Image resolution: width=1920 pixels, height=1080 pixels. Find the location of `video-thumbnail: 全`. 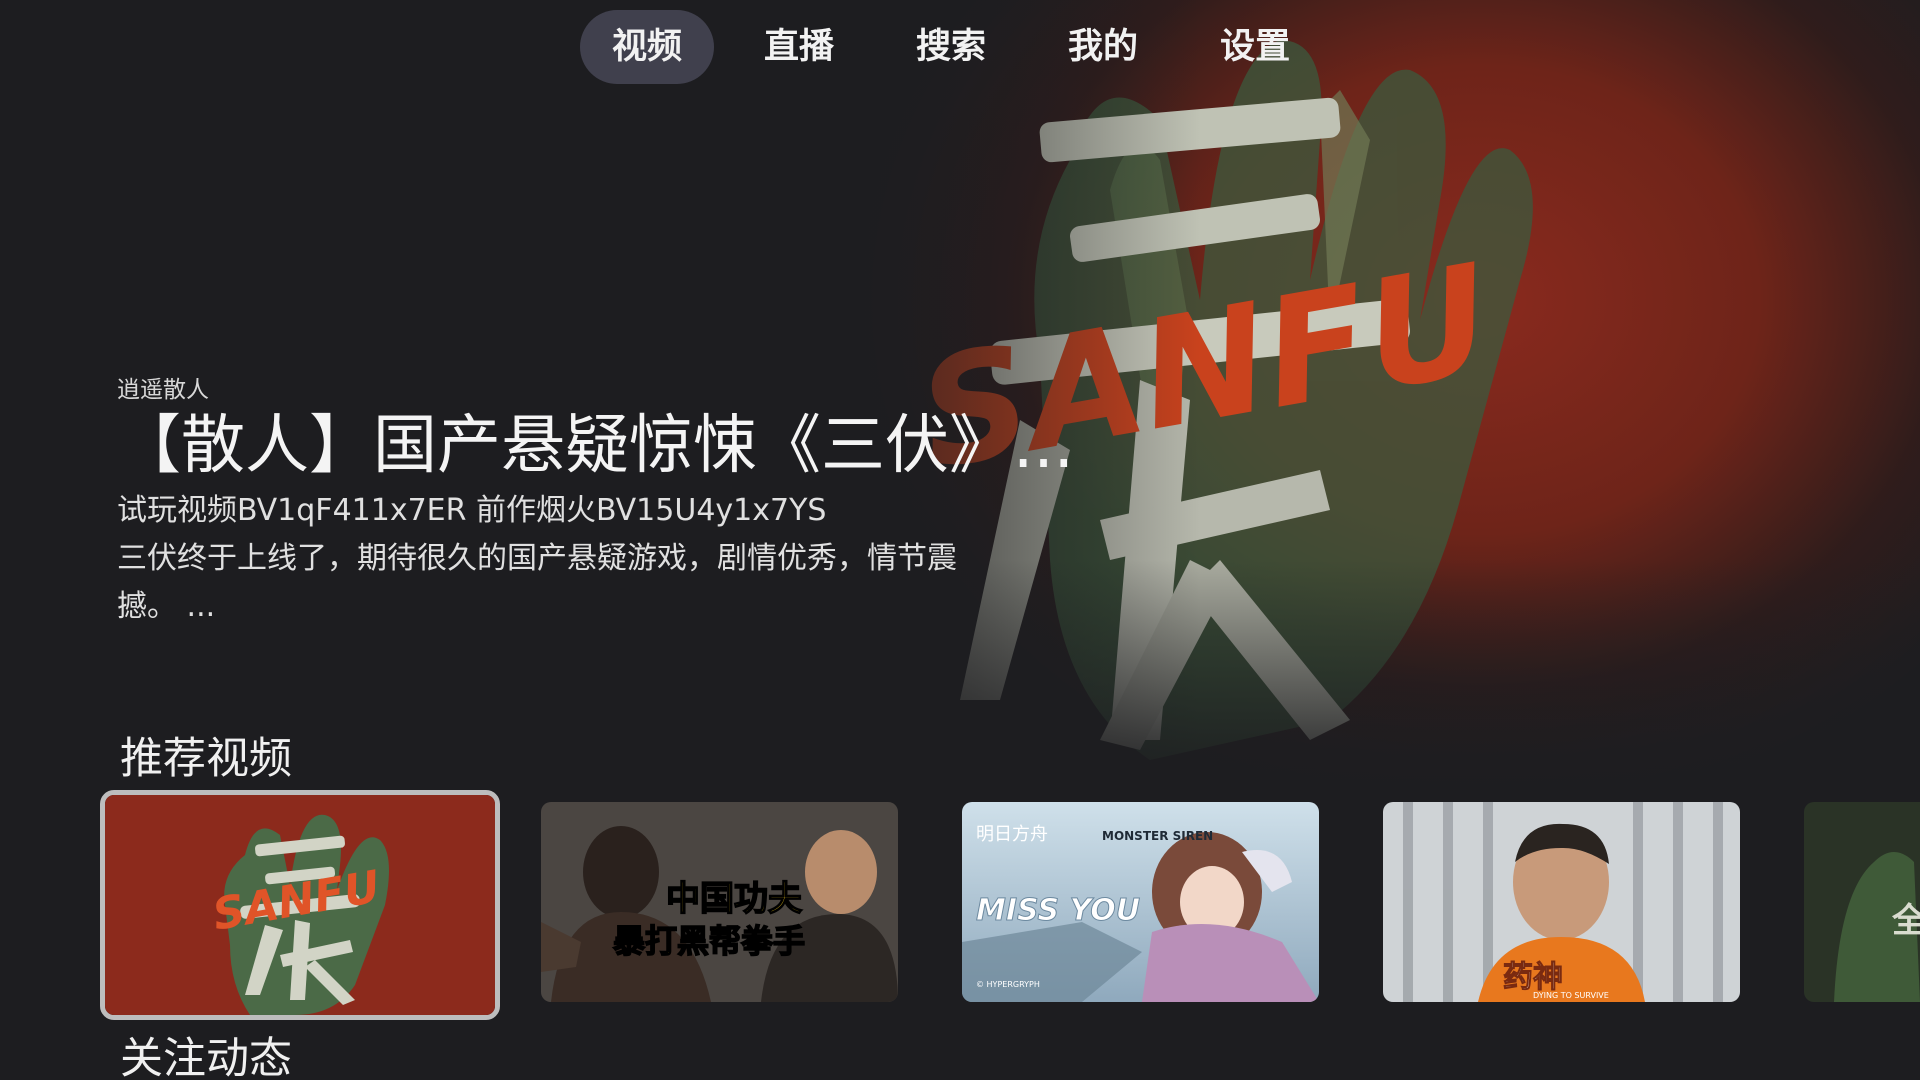

video-thumbnail: 全 is located at coordinates (1862, 902).